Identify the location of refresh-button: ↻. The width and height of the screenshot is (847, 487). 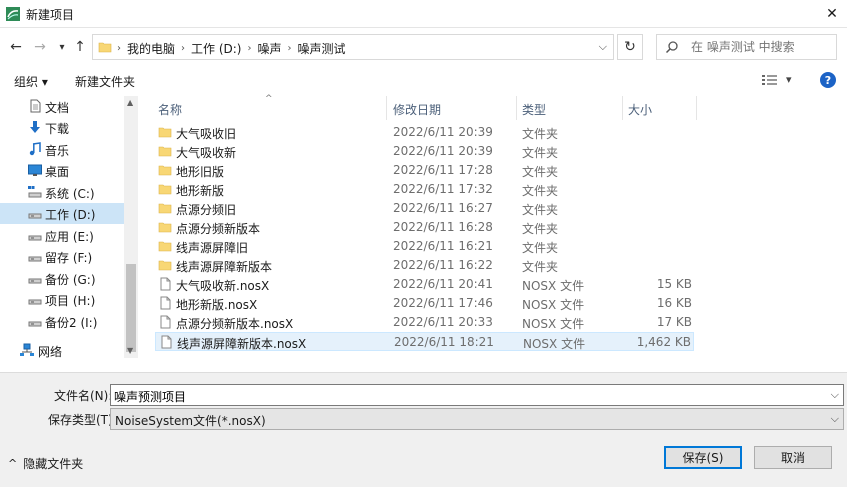
(630, 47).